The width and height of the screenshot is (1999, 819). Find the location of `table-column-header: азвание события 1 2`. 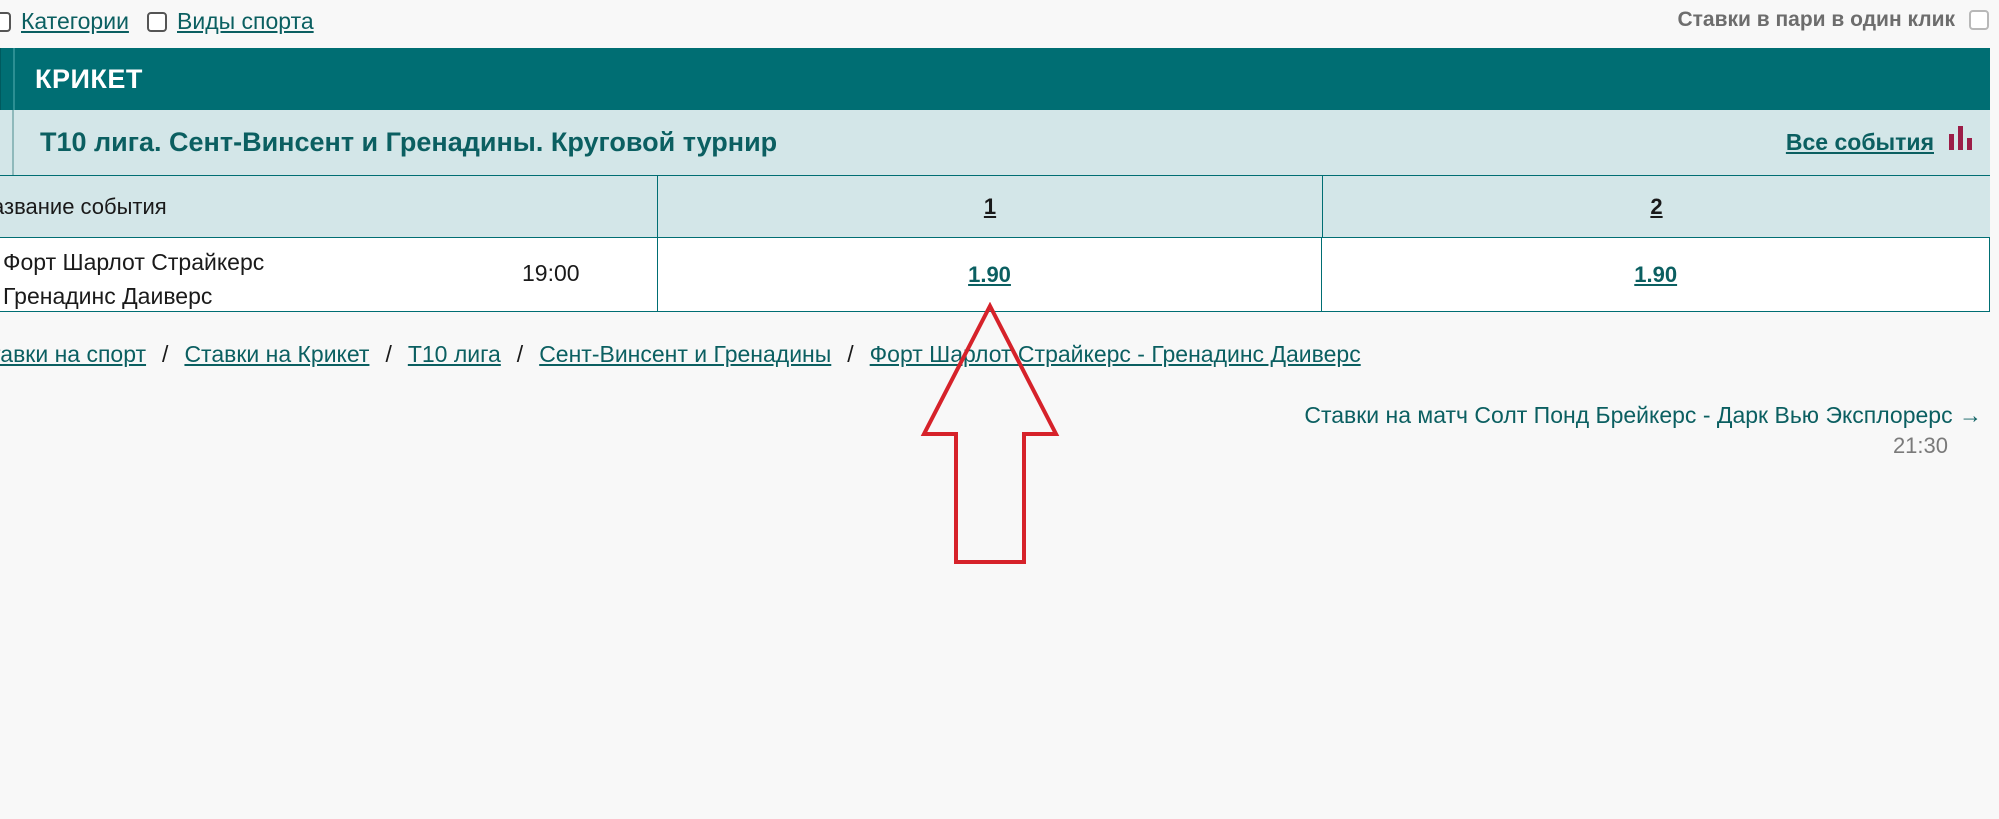

table-column-header: азвание события 1 2 is located at coordinates (995, 207).